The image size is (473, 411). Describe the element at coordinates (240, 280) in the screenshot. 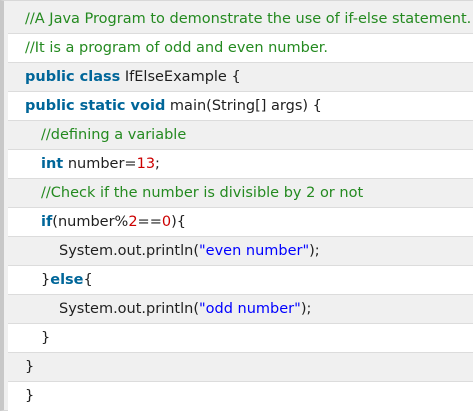

I see `code-line: }else{` at that location.